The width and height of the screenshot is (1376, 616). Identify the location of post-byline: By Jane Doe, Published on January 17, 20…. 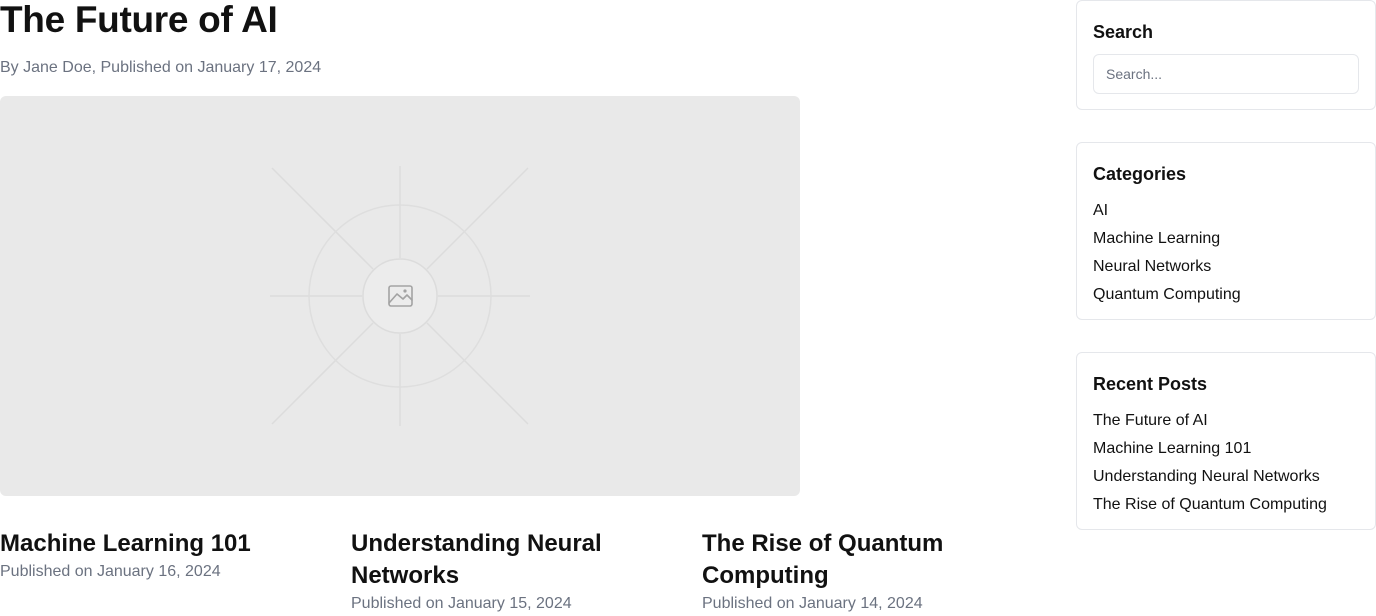
(161, 67).